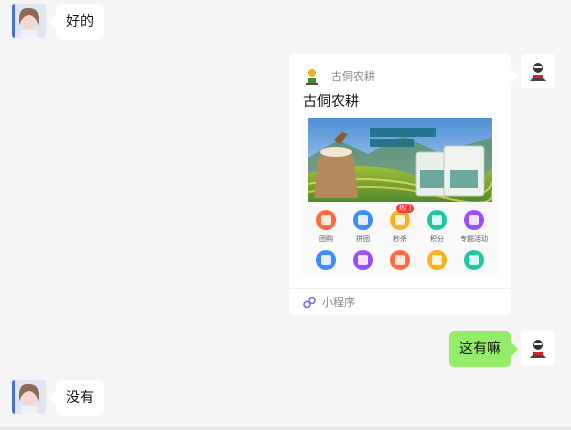  Describe the element at coordinates (400, 301) in the screenshot. I see `card-footer: 小程序` at that location.